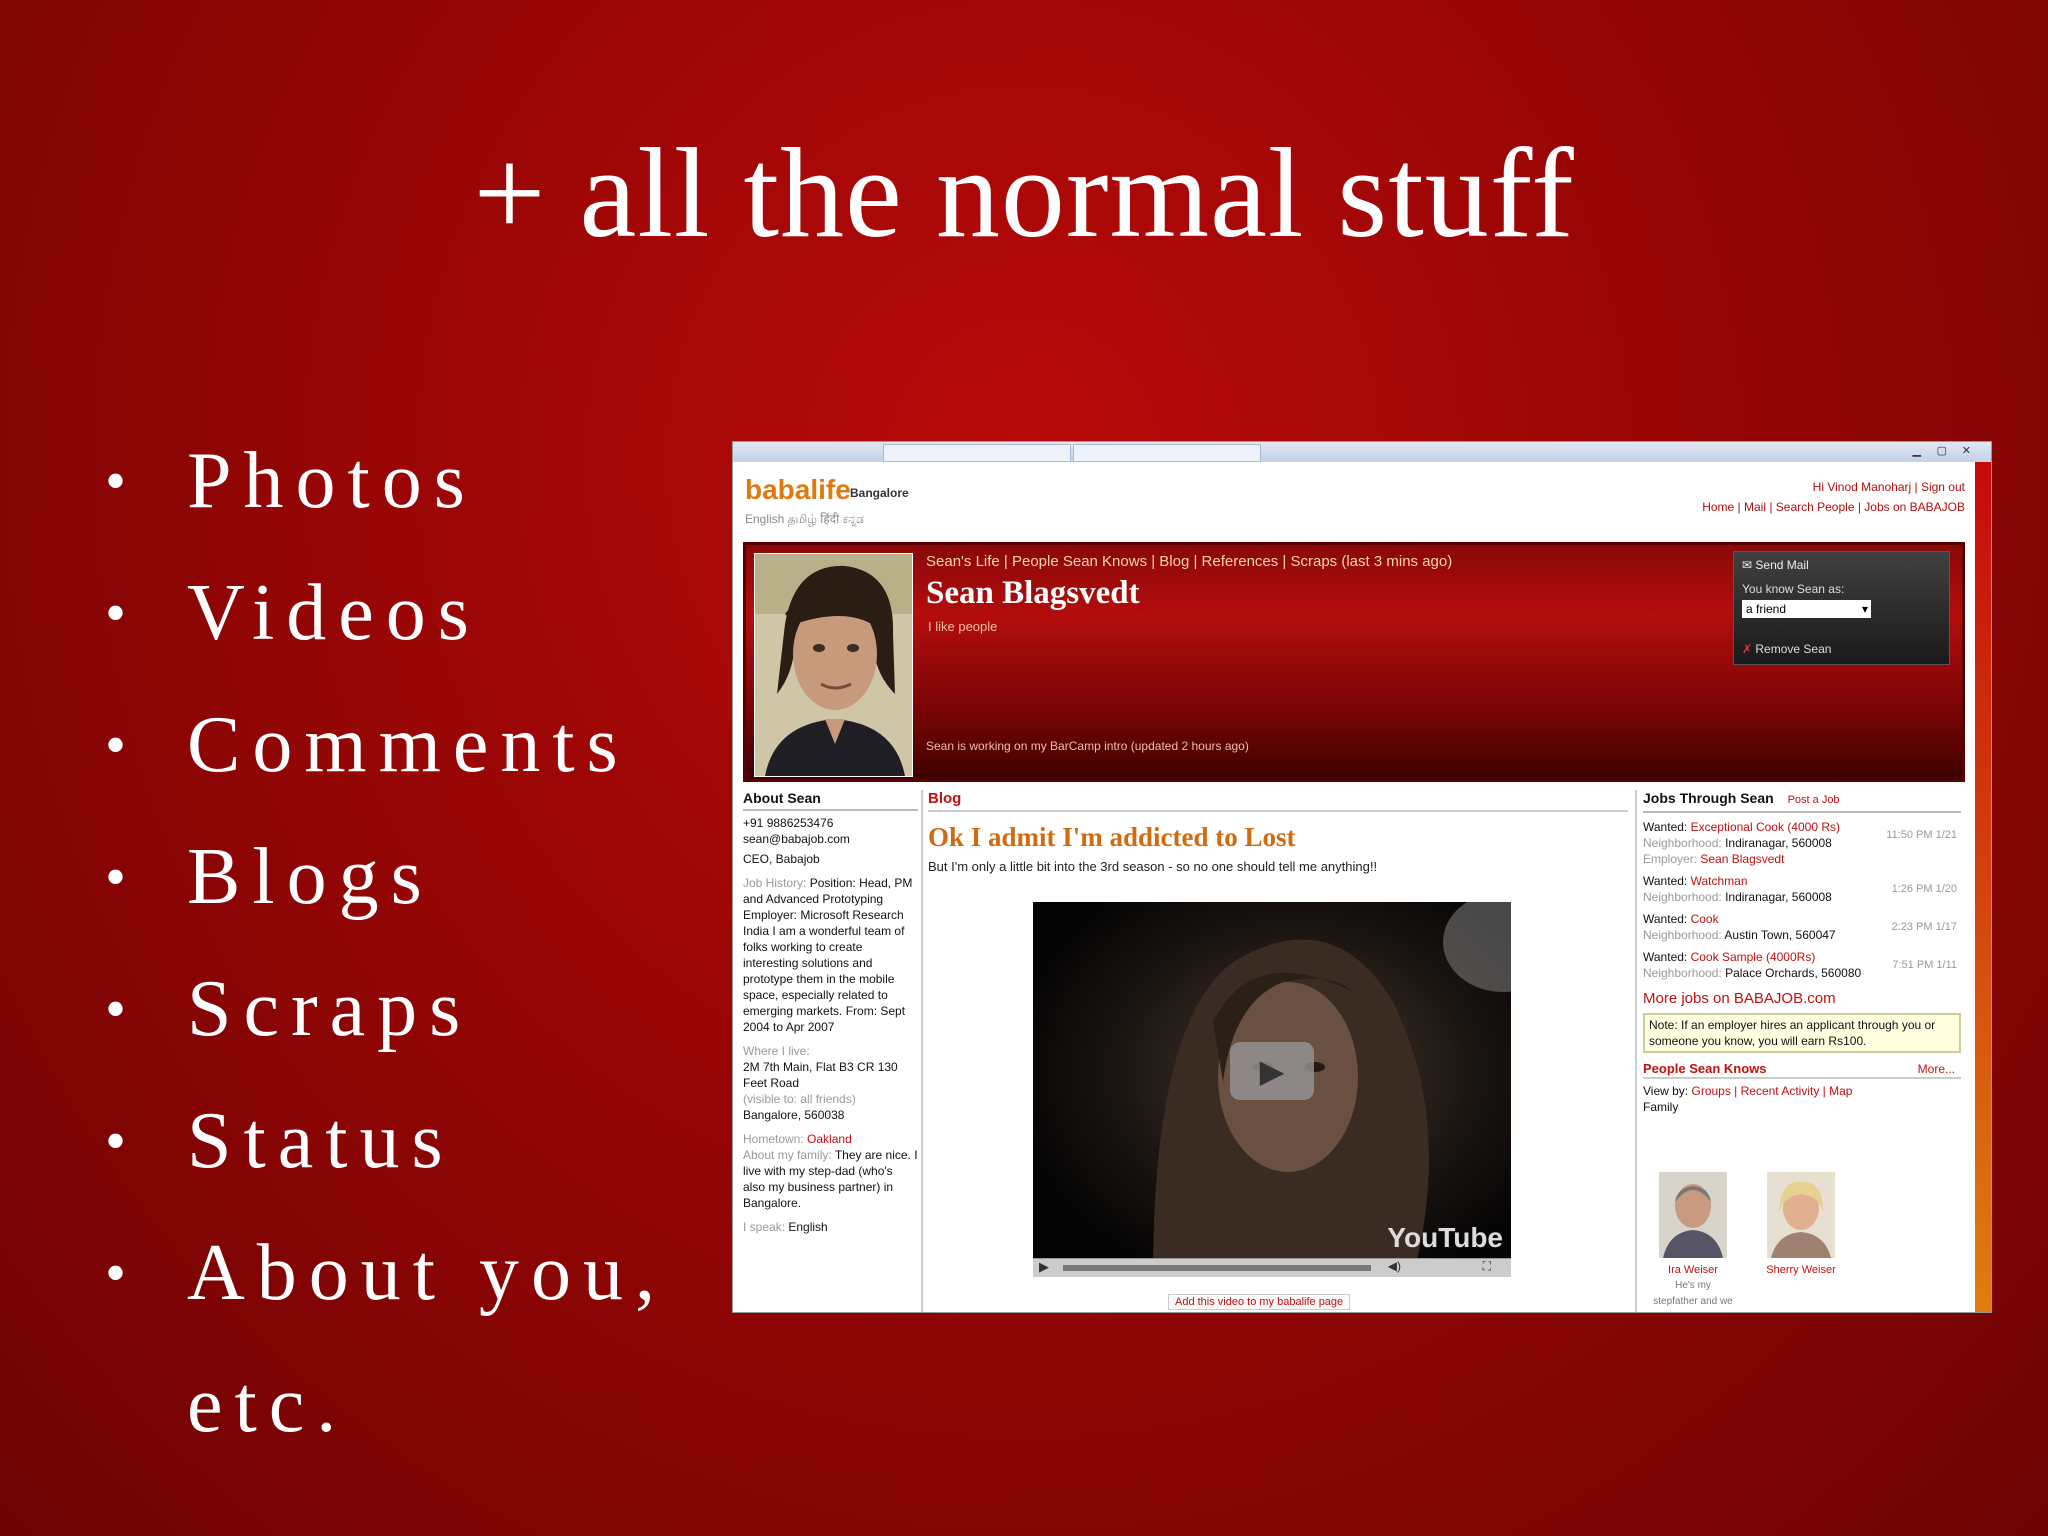 The height and width of the screenshot is (1536, 2048). Describe the element at coordinates (788, 823) in the screenshot. I see `phone: +91 9886253476` at that location.